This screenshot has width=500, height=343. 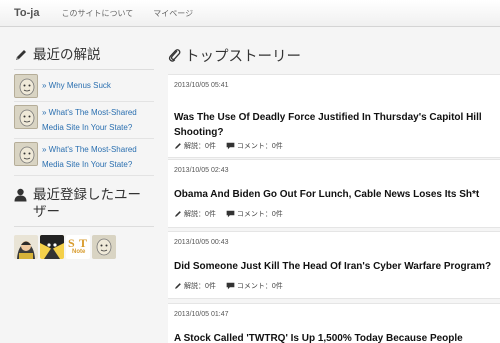 What do you see at coordinates (22, 194) in the screenshot?
I see `user-icon` at bounding box center [22, 194].